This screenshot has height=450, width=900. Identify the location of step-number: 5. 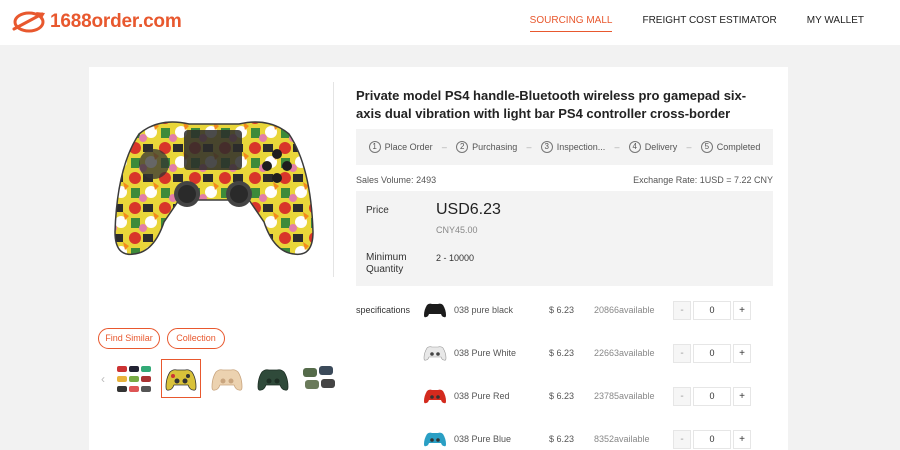
(706, 147).